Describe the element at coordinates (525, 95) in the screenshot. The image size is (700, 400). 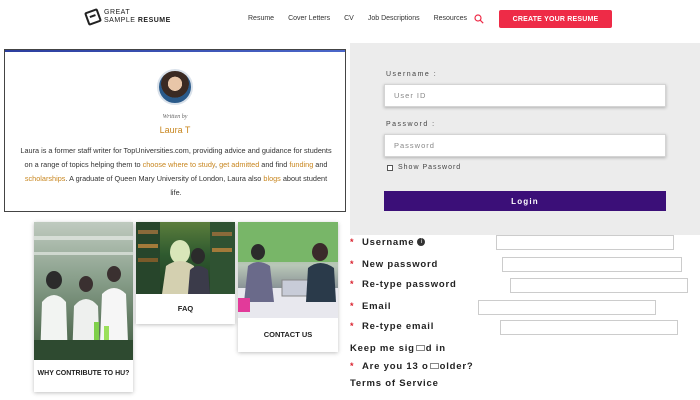
I see `user-id-input: User ID` at that location.